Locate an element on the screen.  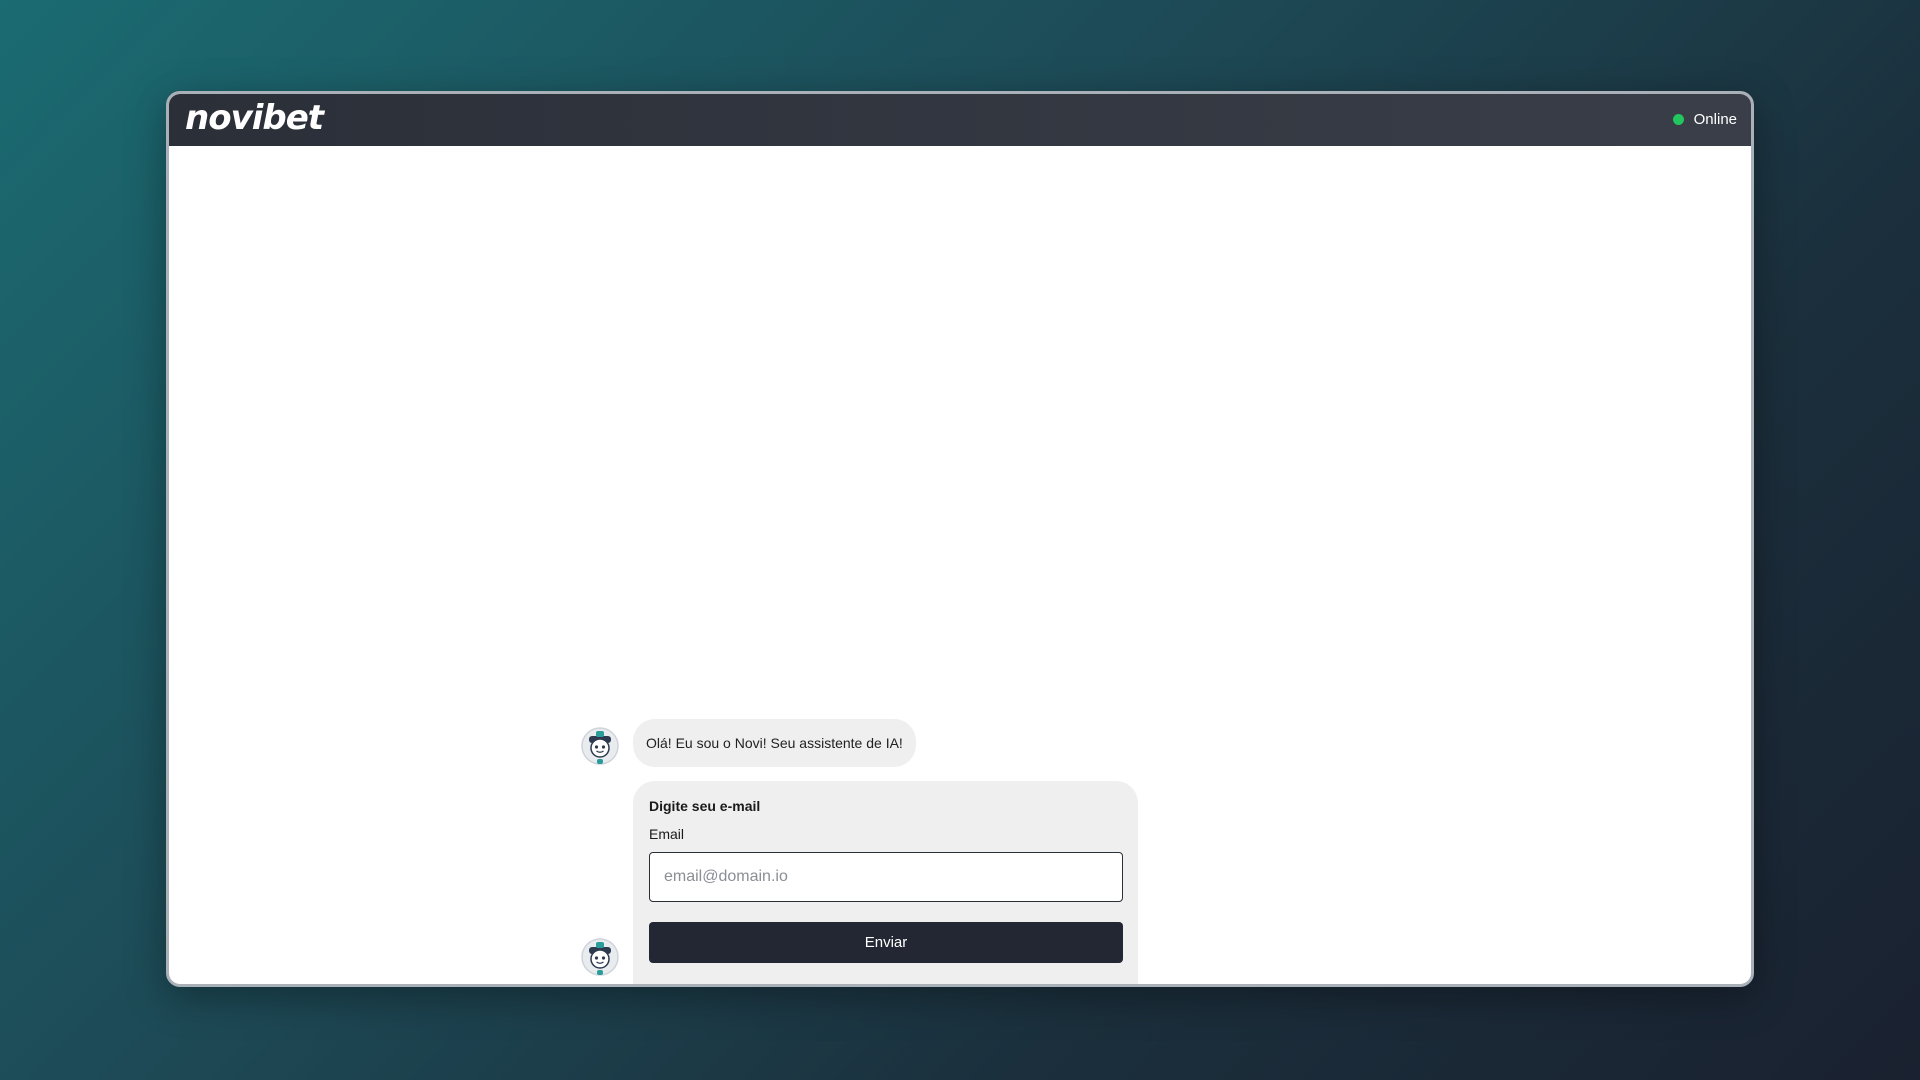
status-indicator: Online is located at coordinates (1704, 119).